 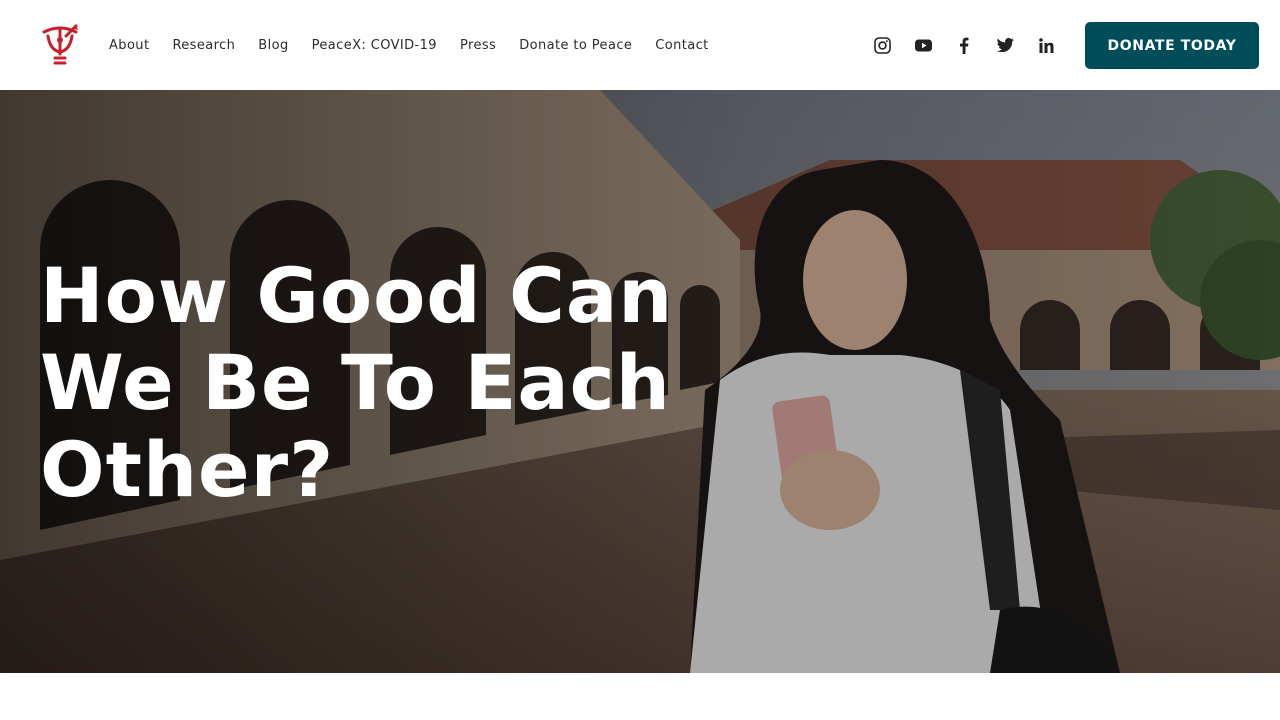 I want to click on nav-press: Press, so click(x=478, y=45).